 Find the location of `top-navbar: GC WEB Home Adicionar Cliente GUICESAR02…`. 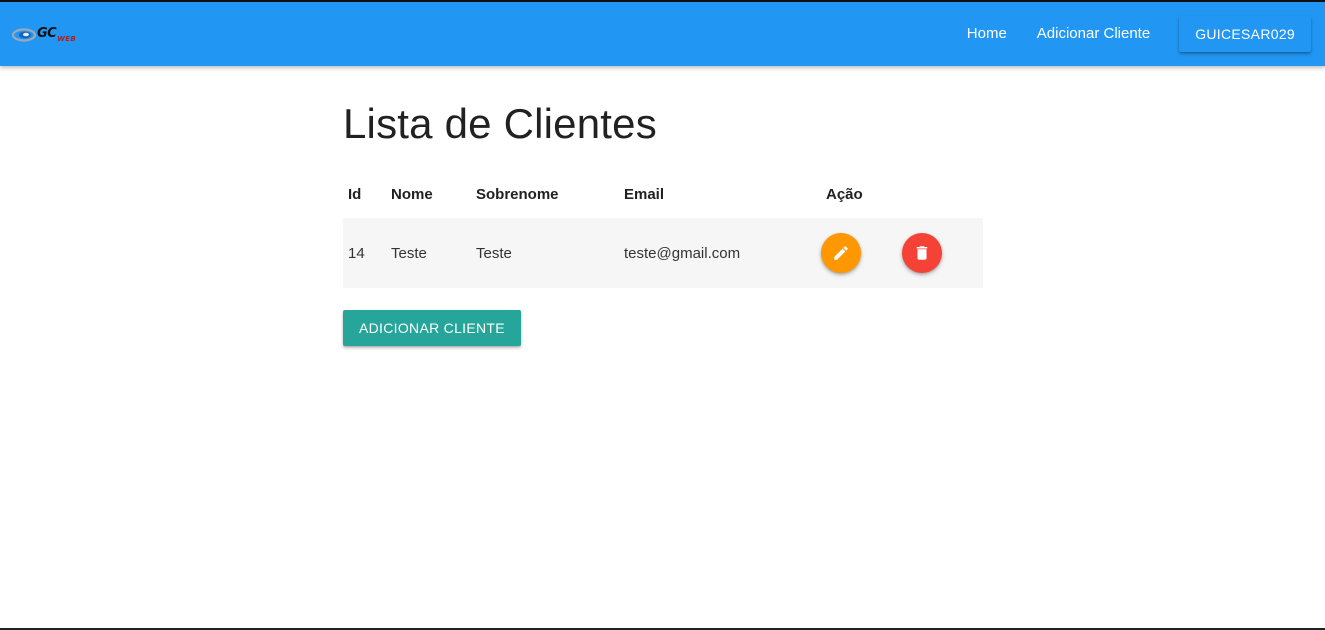

top-navbar: GC WEB Home Adicionar Cliente GUICESAR02… is located at coordinates (662, 34).